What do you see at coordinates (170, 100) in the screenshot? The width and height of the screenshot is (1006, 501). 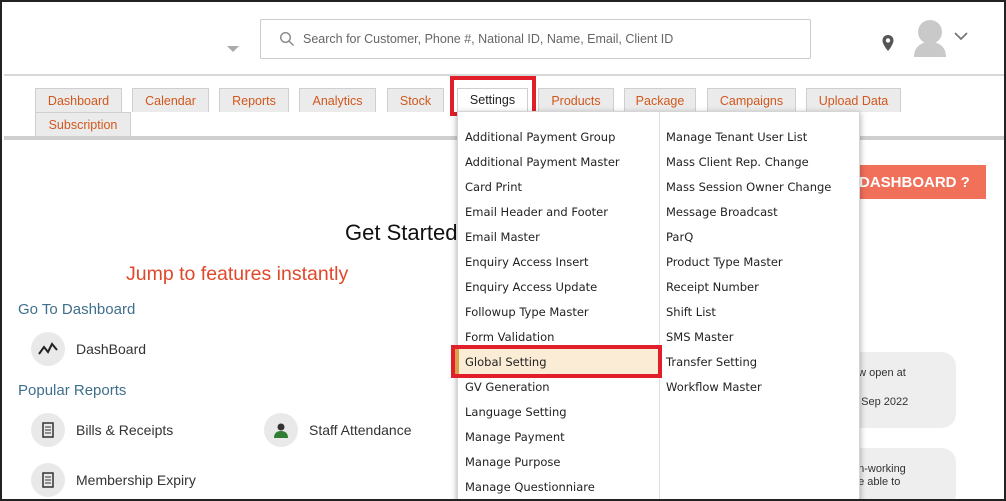 I see `tab-calendar: Calendar` at bounding box center [170, 100].